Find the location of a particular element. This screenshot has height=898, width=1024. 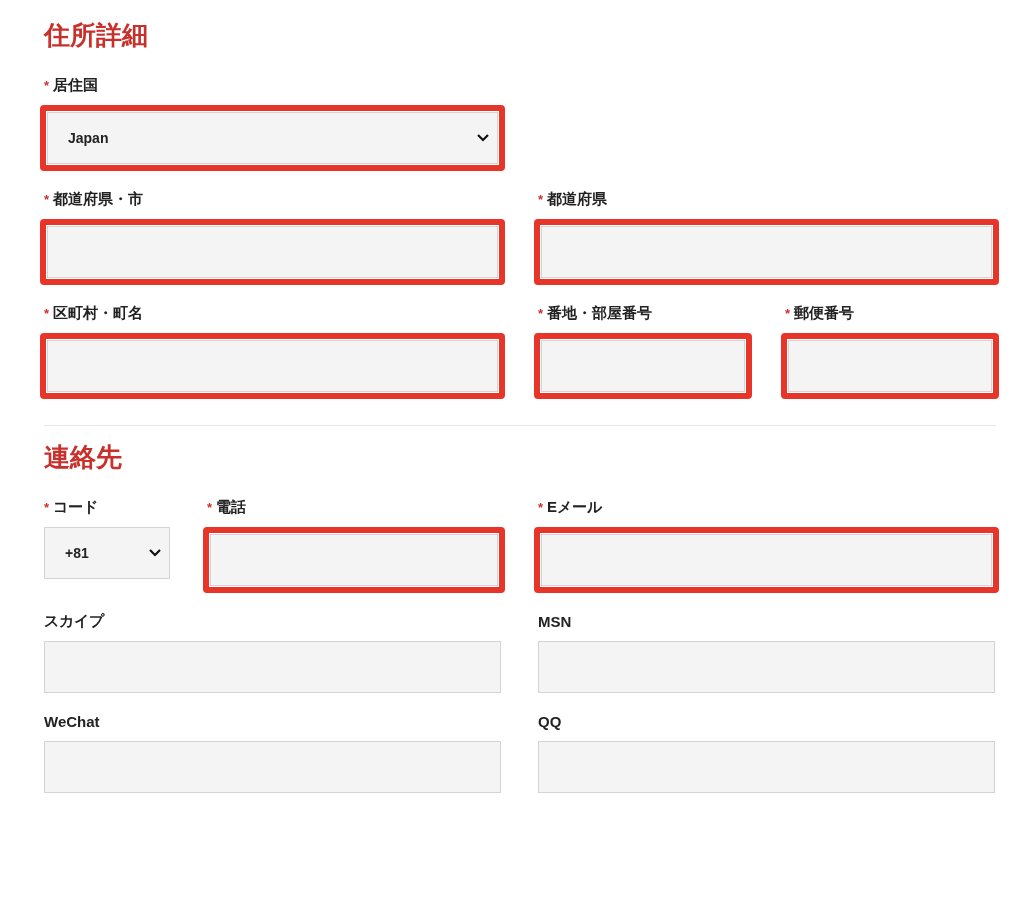

field-label: WeChat is located at coordinates (72, 721).